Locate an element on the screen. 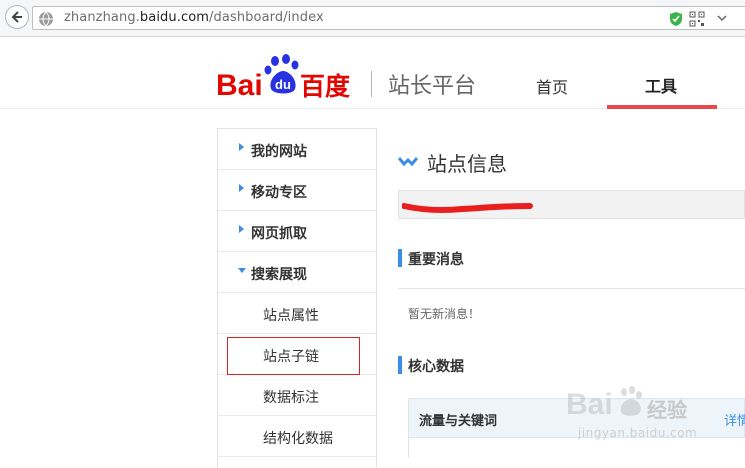  back-button is located at coordinates (17, 17).